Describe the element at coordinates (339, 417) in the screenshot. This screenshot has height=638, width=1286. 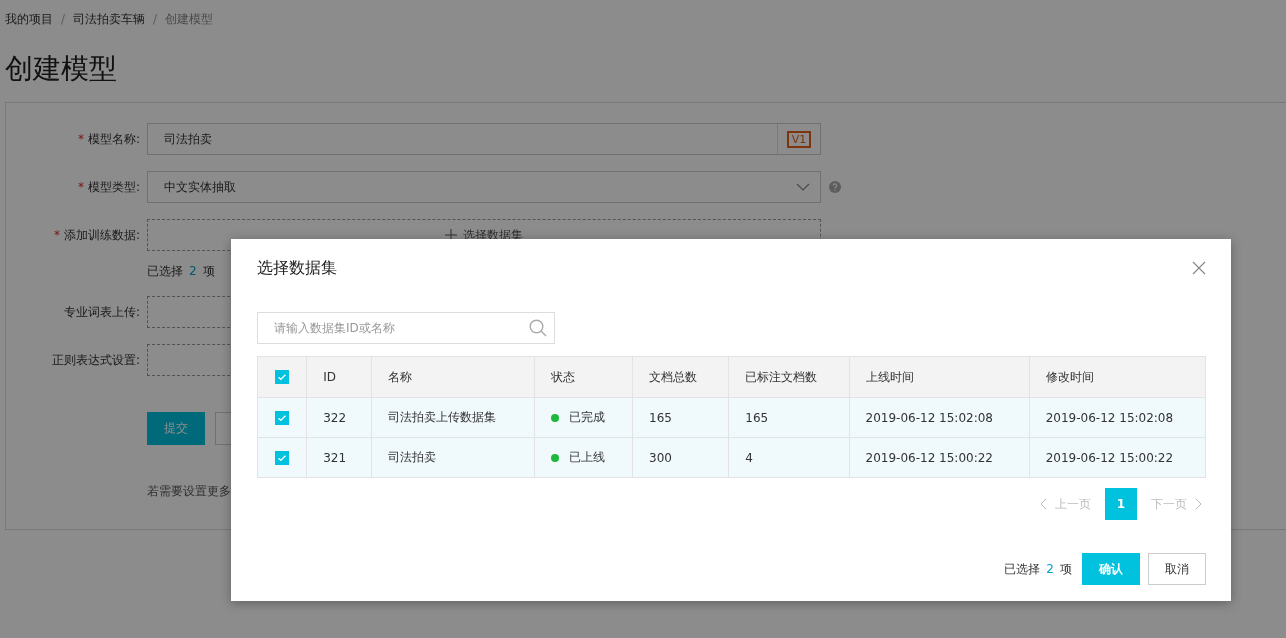
I see `table-cell: 322` at that location.